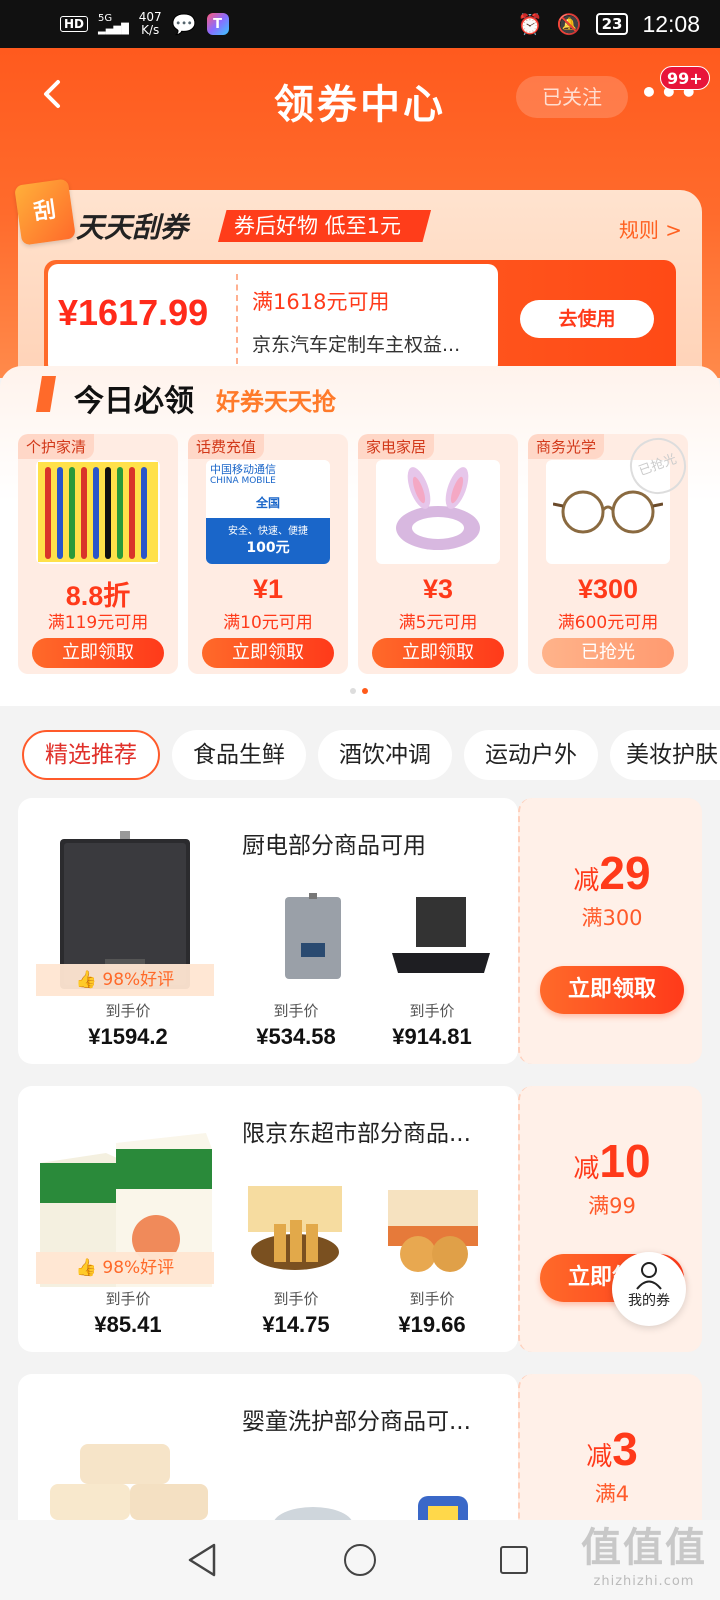 The width and height of the screenshot is (720, 1600). I want to click on tab-fresh-food: 食品生鲜, so click(239, 755).